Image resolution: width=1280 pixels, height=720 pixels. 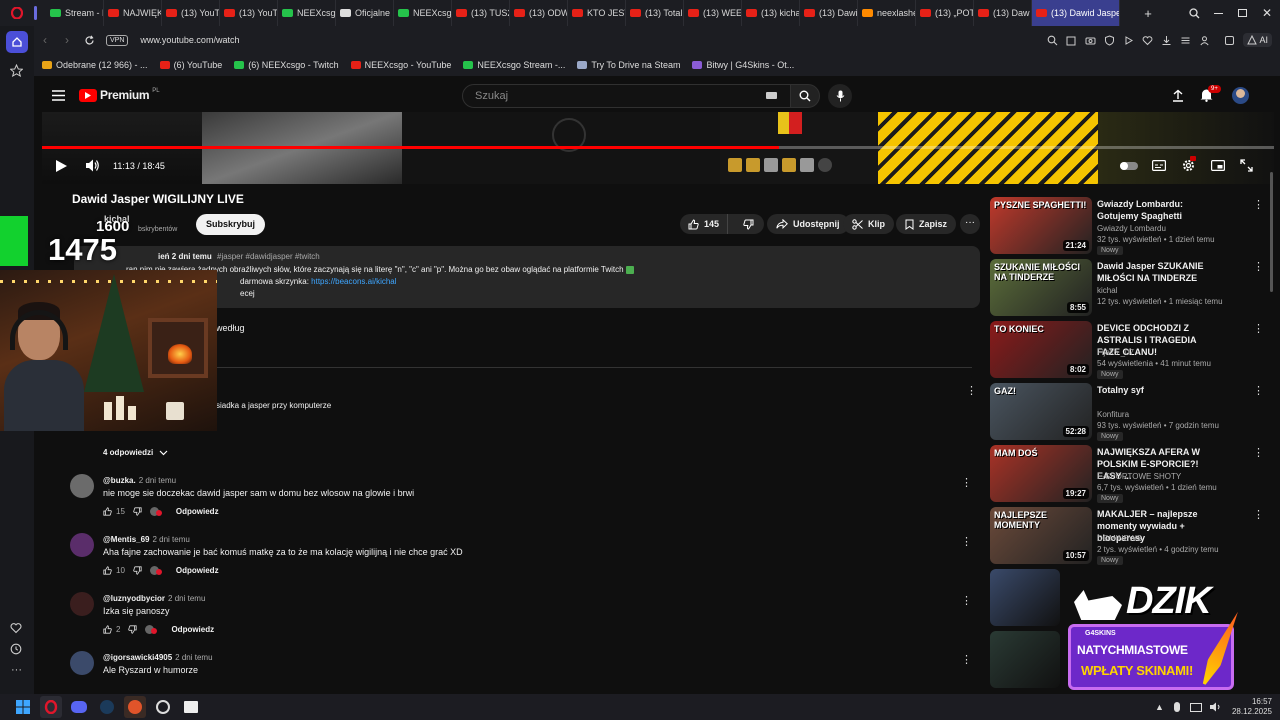 I want to click on mic-tray-icon, so click(x=1176, y=707).